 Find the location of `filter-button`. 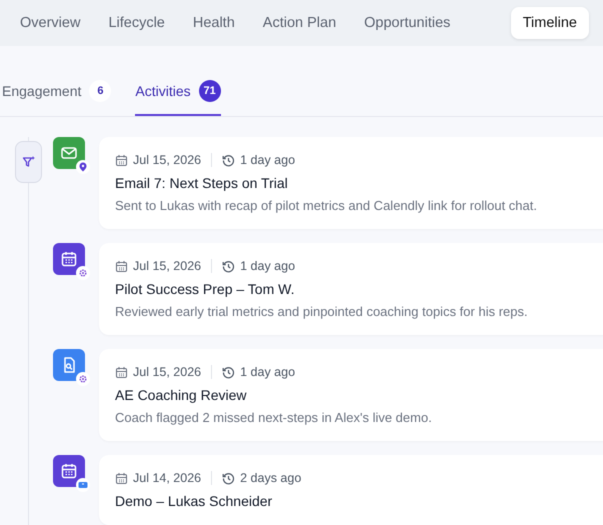

filter-button is located at coordinates (28, 162).